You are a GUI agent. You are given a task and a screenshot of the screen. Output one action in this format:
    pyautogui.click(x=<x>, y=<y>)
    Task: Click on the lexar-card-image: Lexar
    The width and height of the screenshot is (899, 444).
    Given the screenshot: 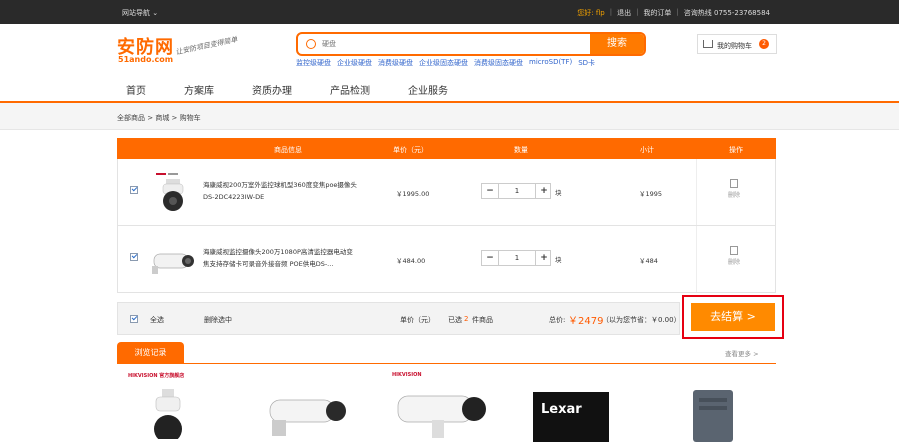 What is the action you would take?
    pyautogui.click(x=571, y=417)
    